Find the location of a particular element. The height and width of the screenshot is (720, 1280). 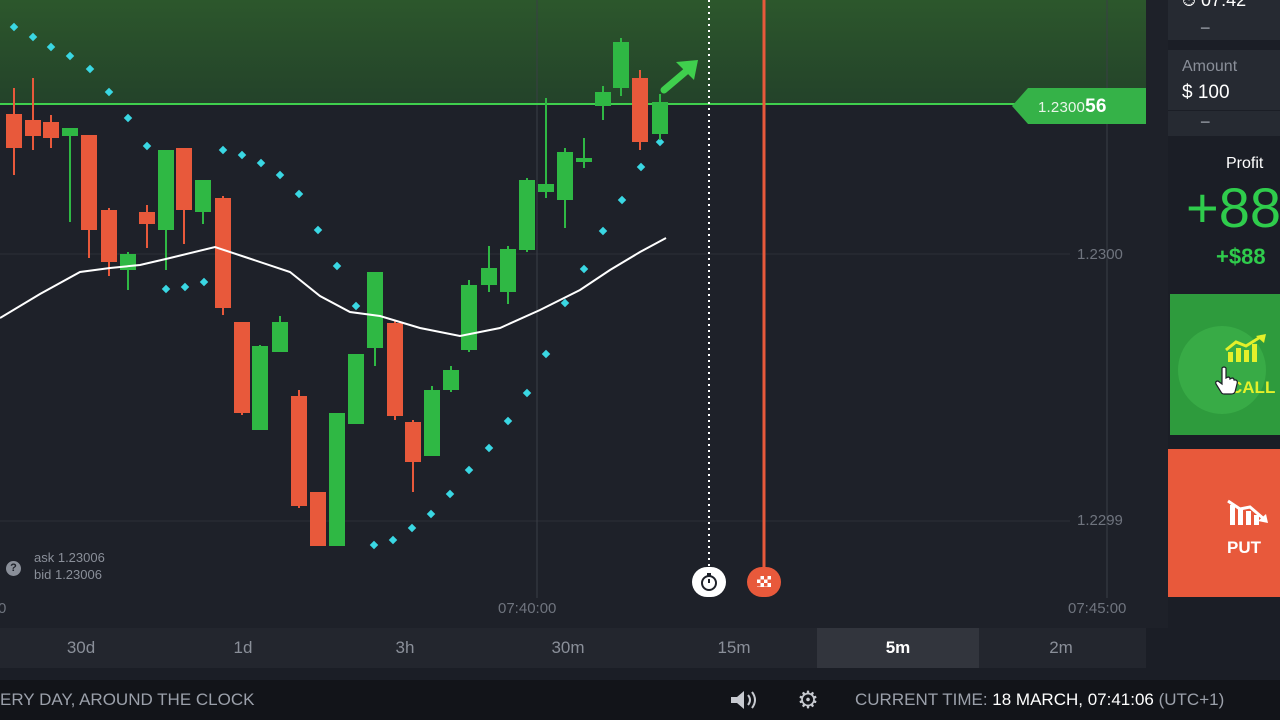

current-price-value: 1.230056 is located at coordinates (1072, 106).